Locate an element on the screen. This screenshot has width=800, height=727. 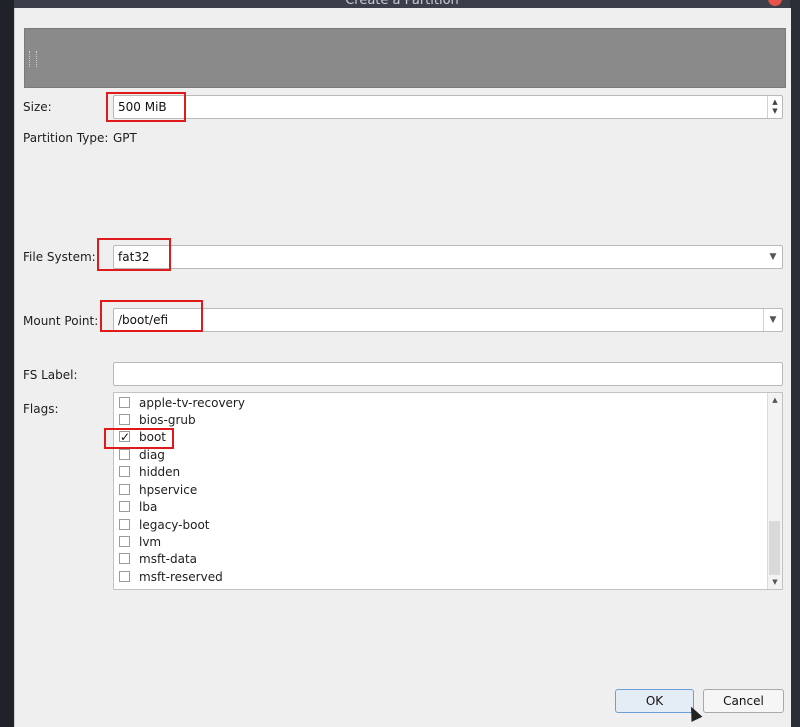
flag-item-lvm: lvm is located at coordinates (439, 542).